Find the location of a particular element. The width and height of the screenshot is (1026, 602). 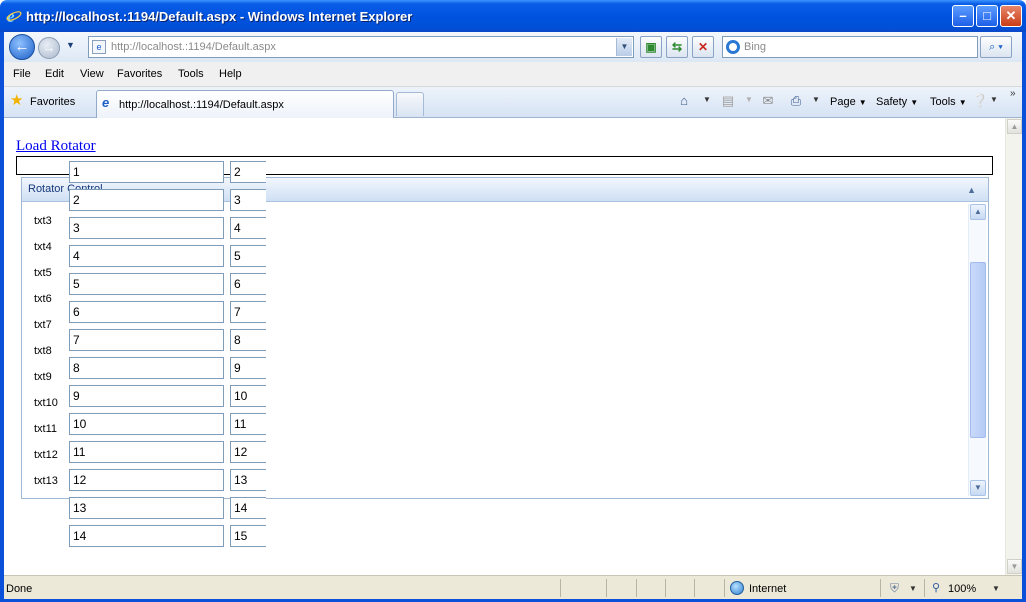

recent-pages-dropdown-icon: ▼ is located at coordinates (70, 45).